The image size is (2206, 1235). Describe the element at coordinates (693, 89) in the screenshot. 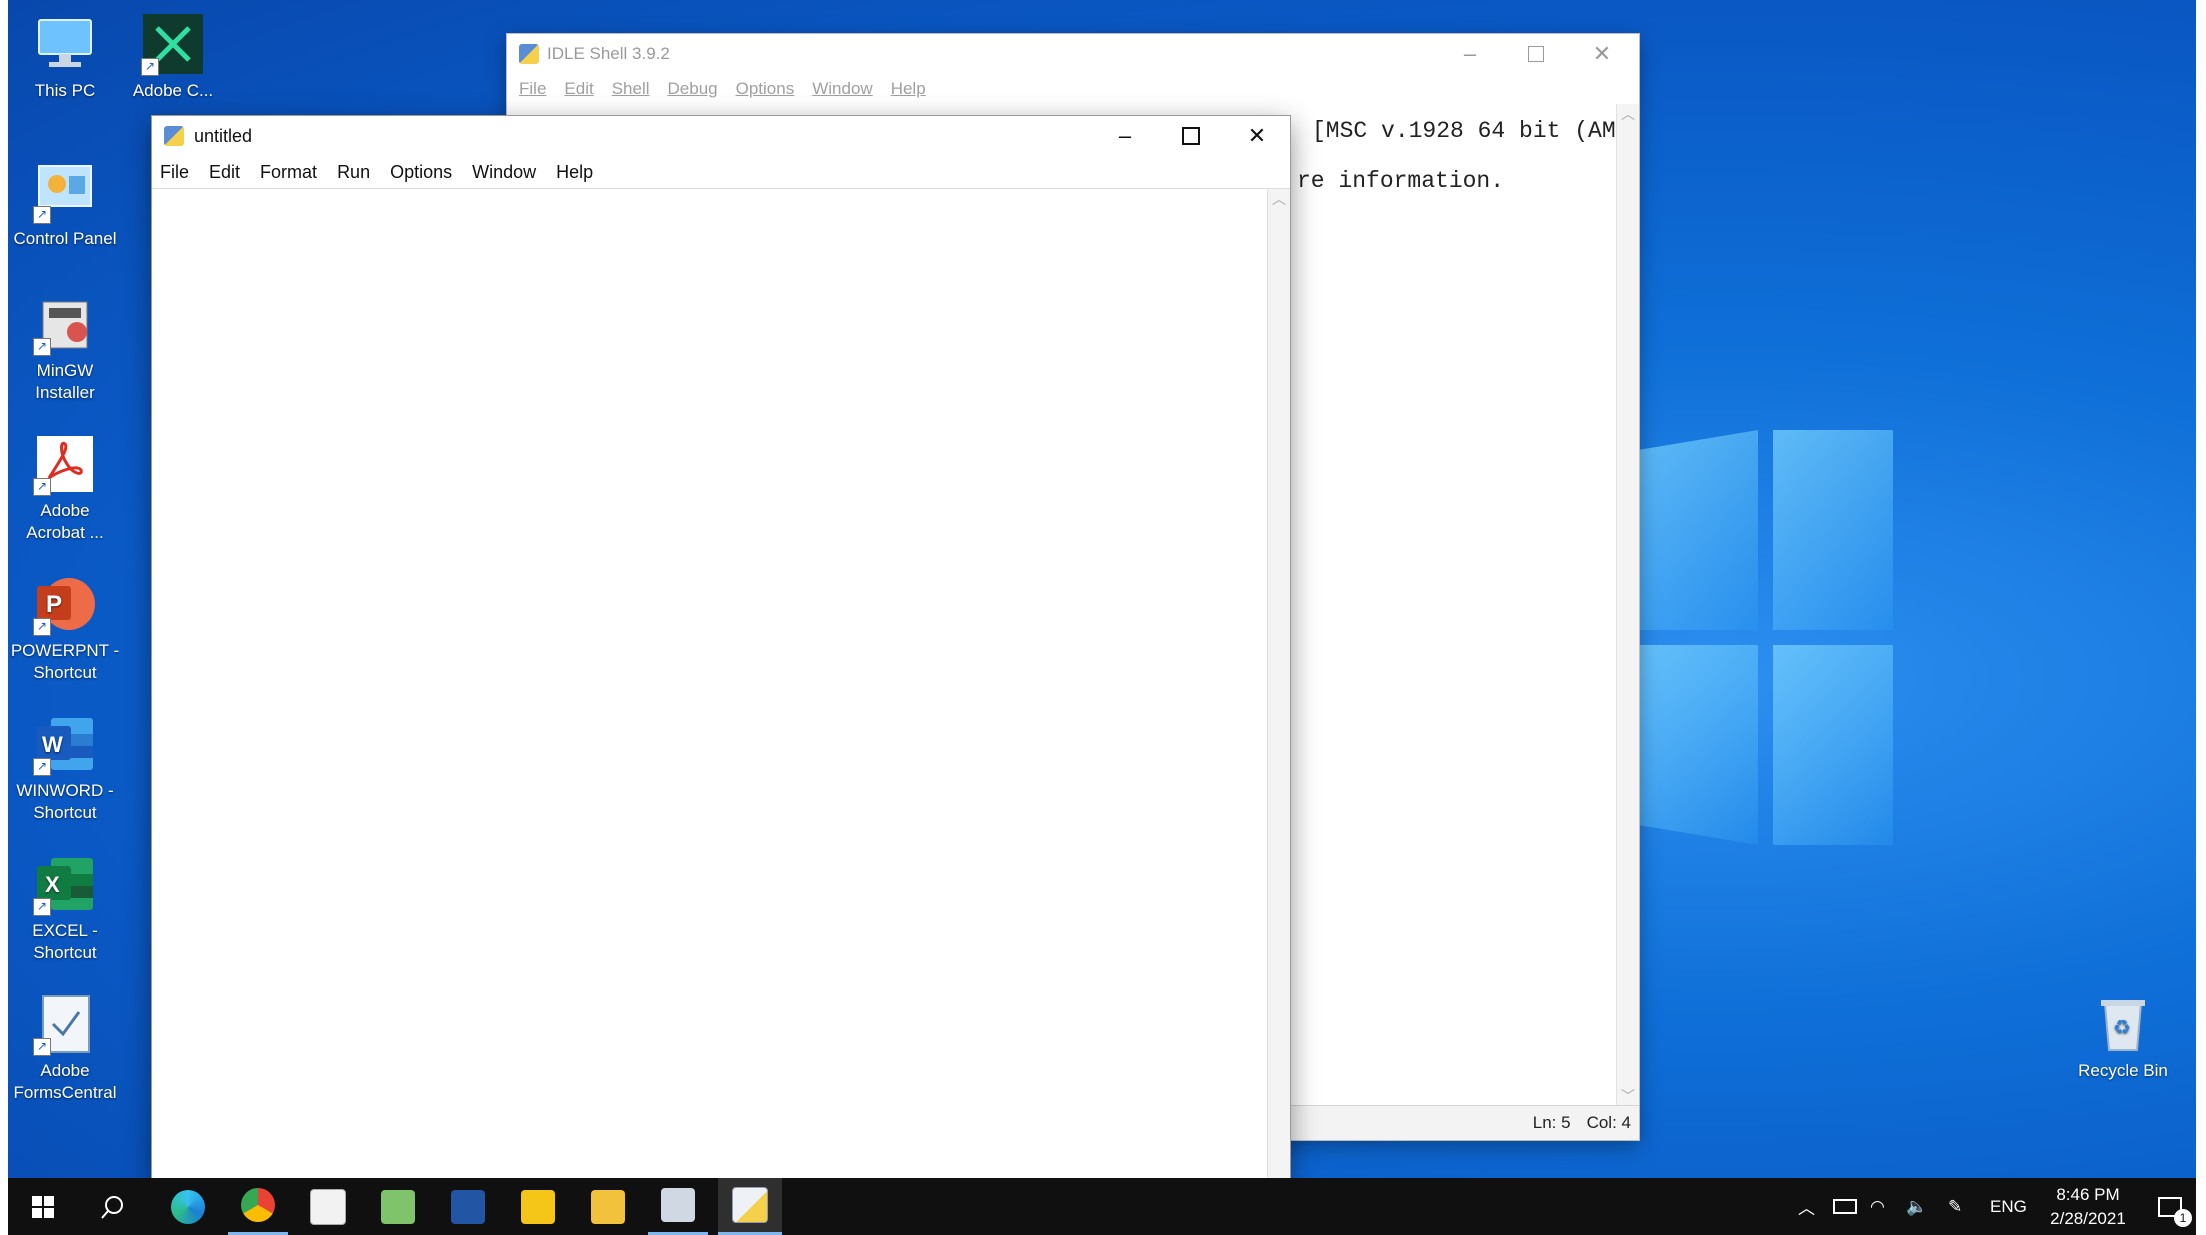

I see `shell-menu-debug: Debug` at that location.